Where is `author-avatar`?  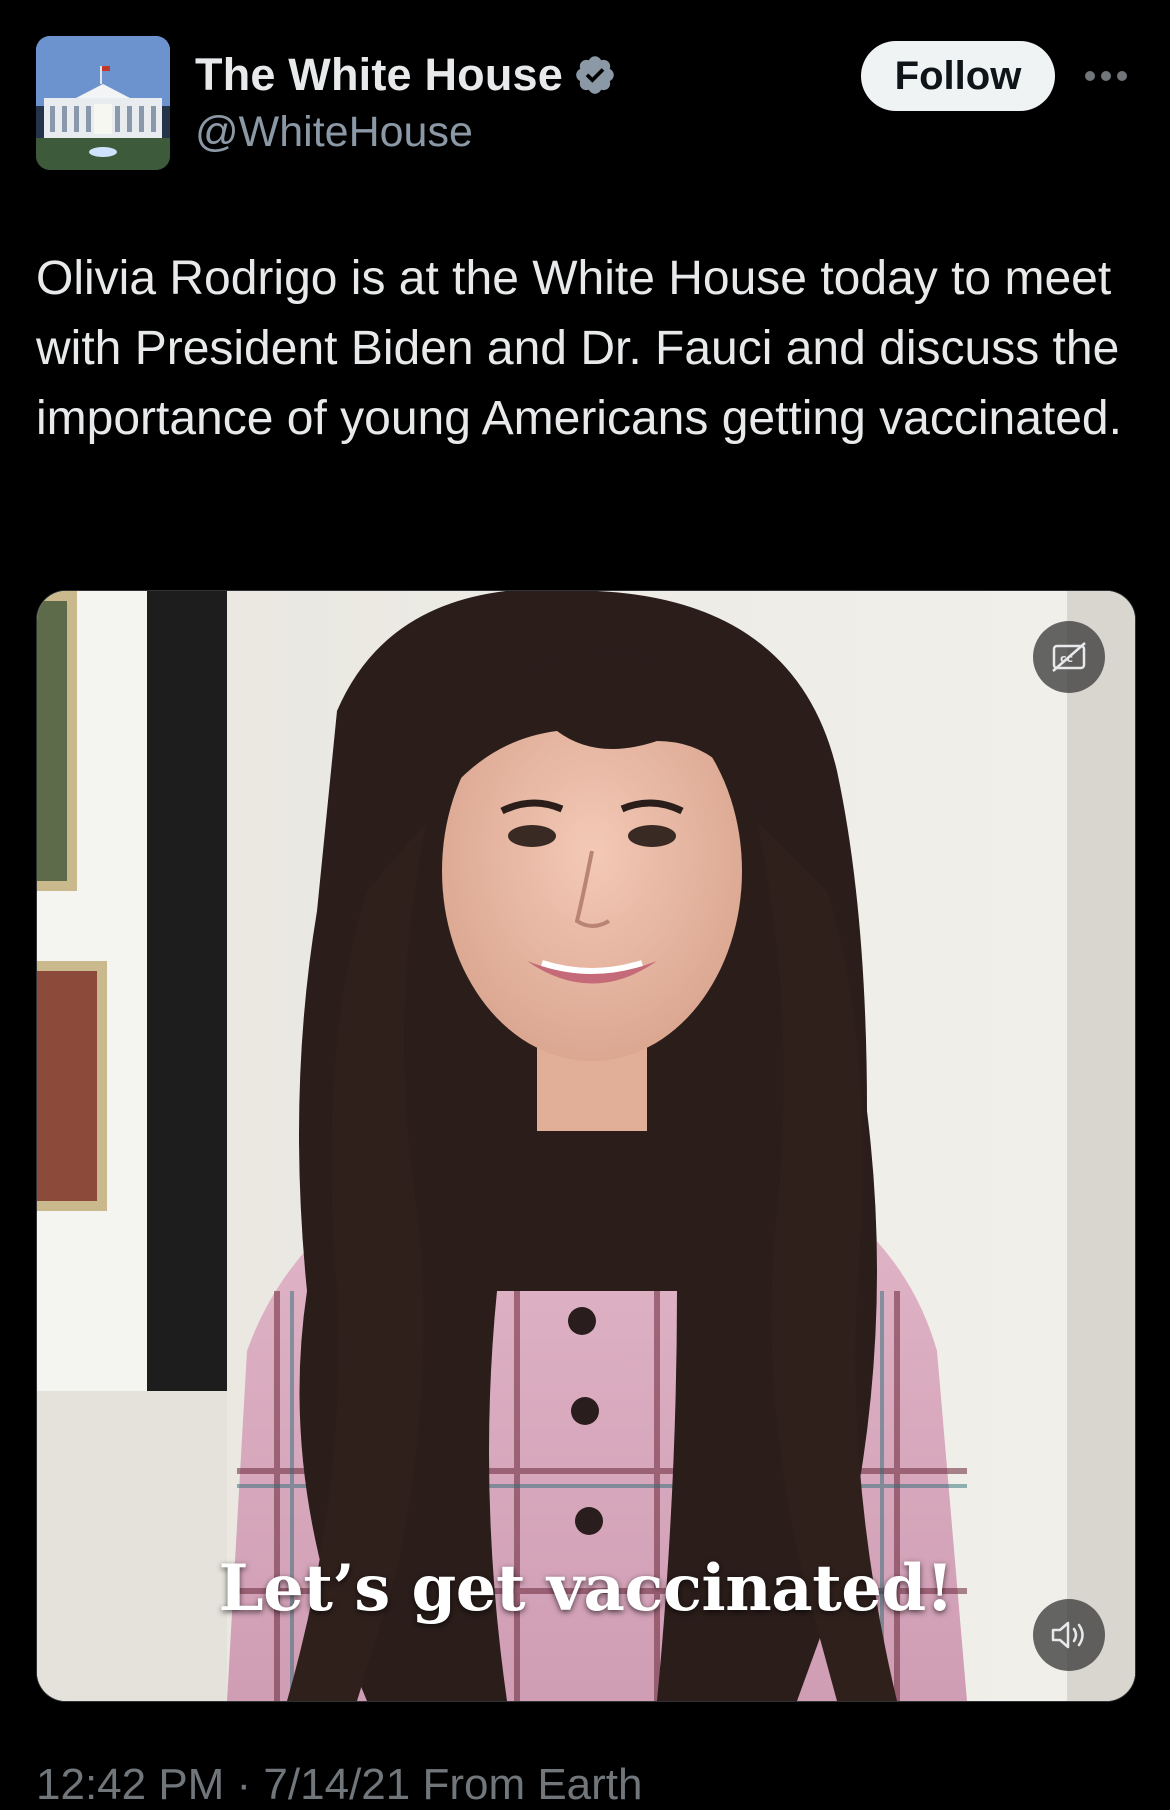
author-avatar is located at coordinates (103, 103).